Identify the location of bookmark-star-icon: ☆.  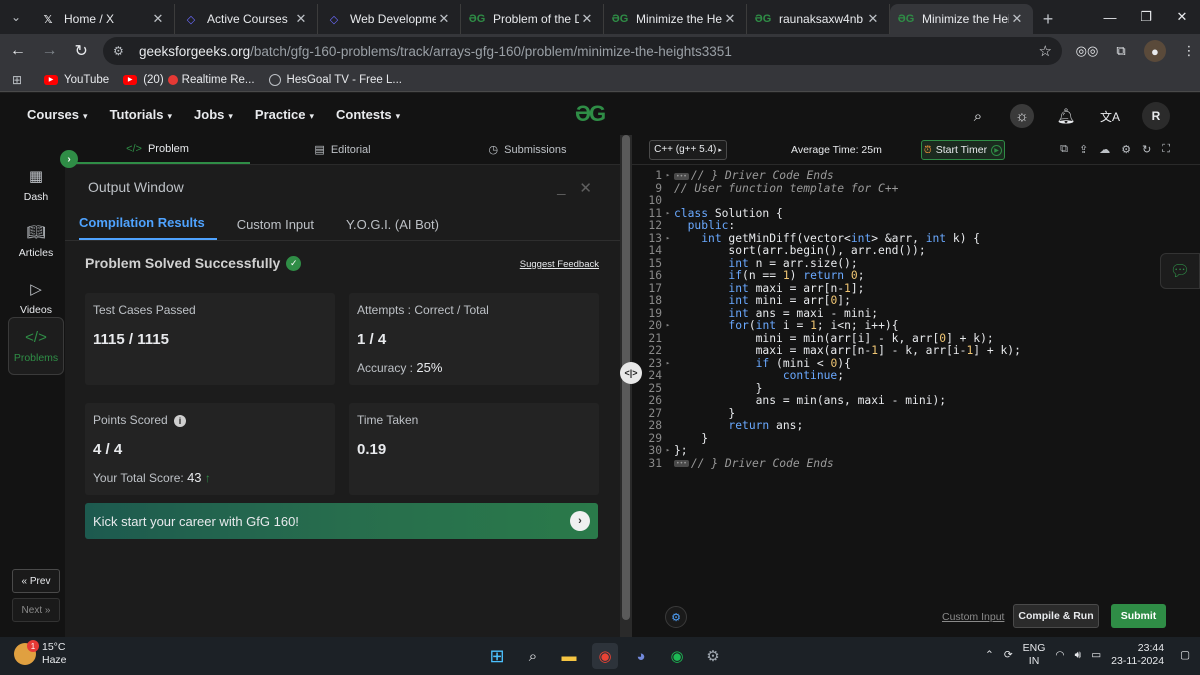
(1045, 51).